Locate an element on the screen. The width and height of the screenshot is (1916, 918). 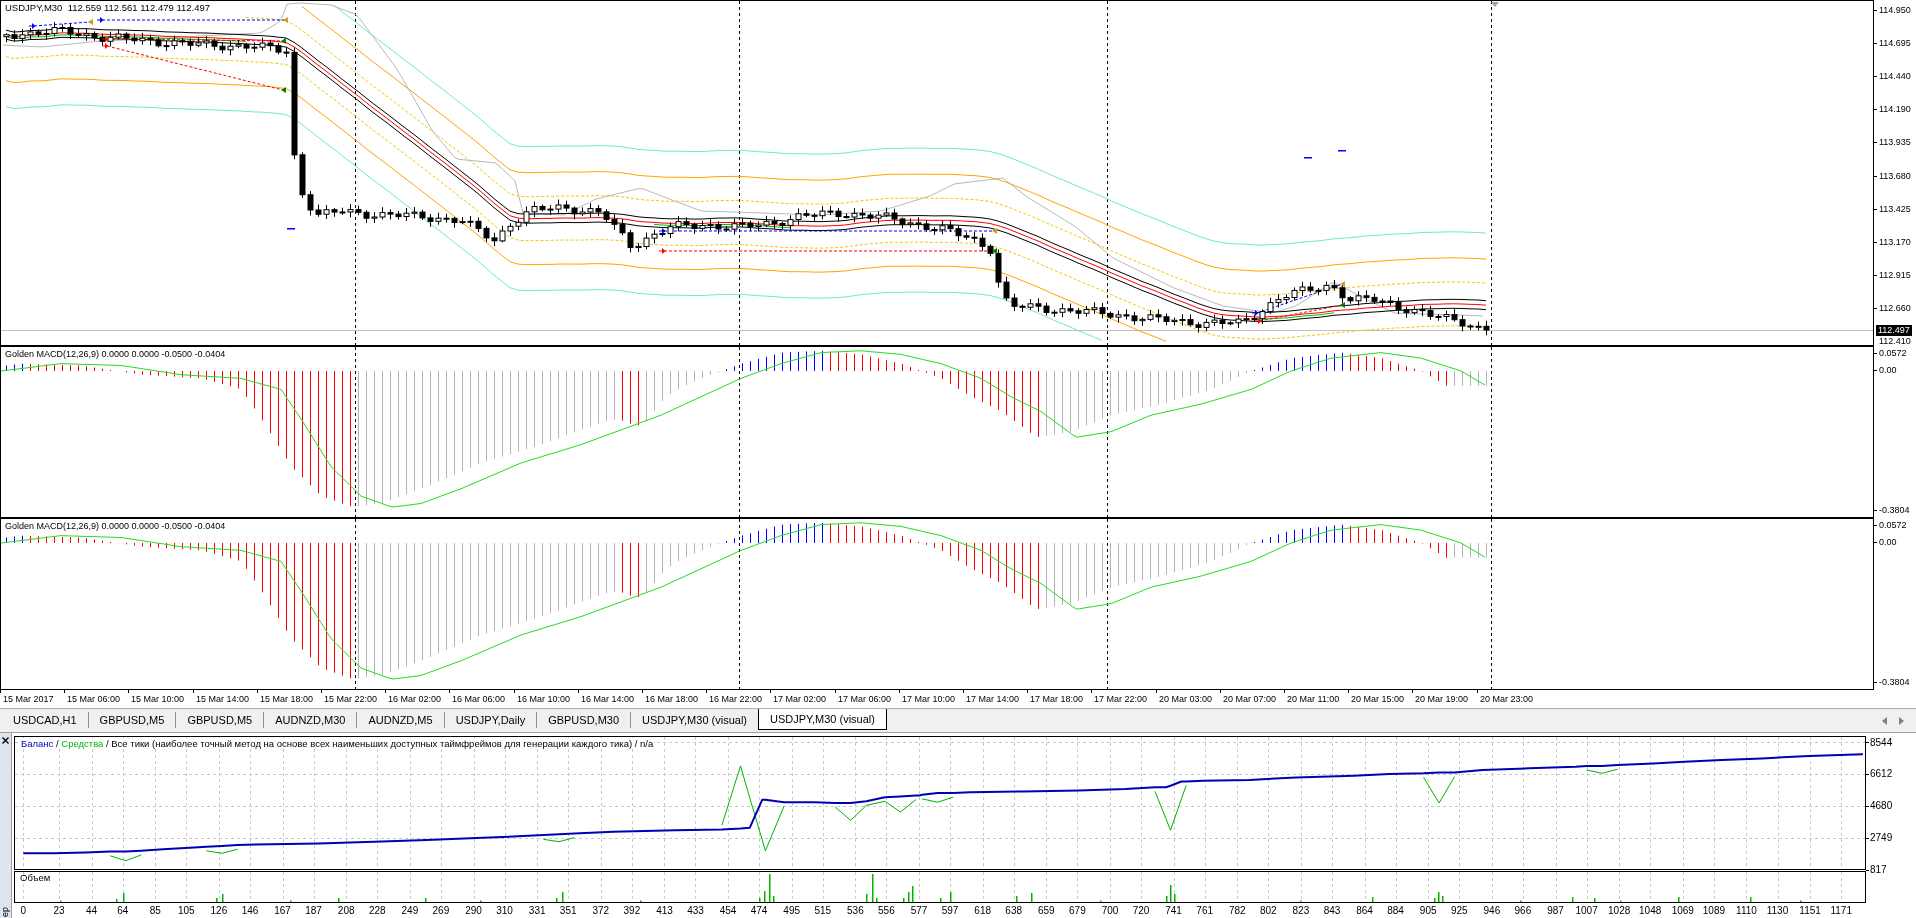
x-axis-label: 597 is located at coordinates (950, 910).